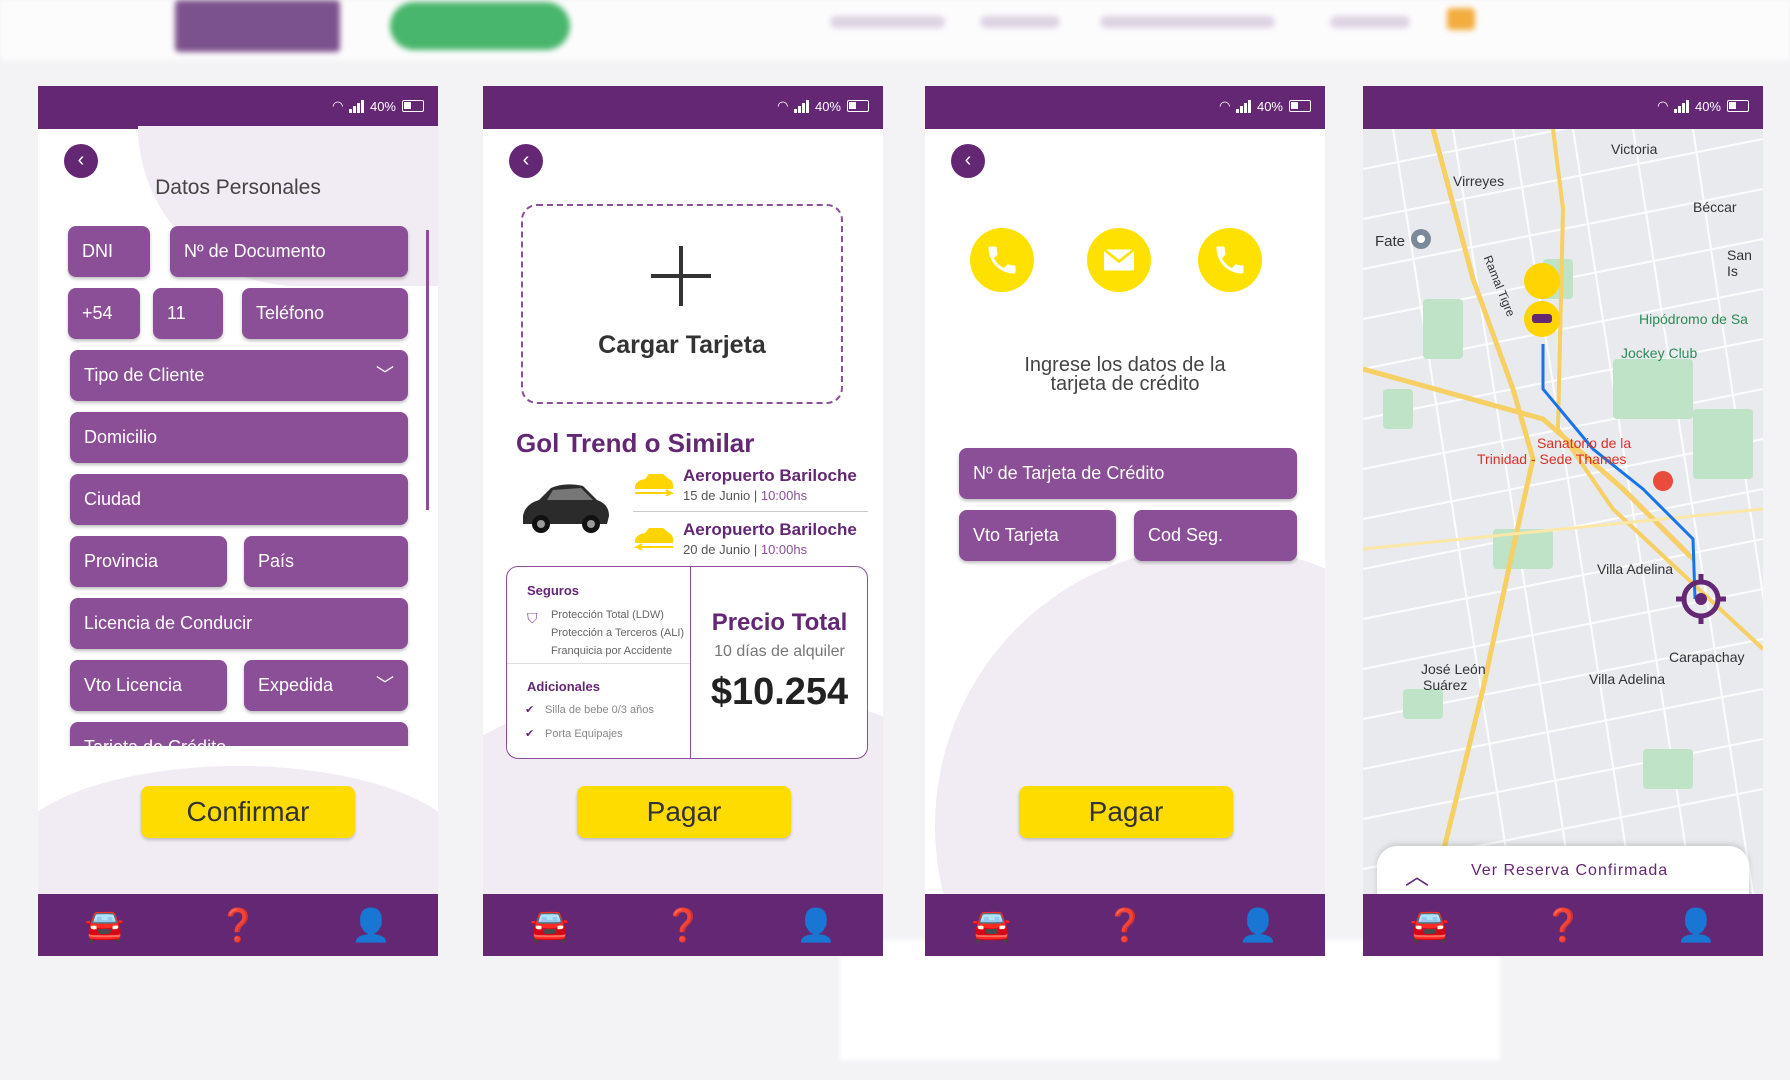  What do you see at coordinates (1627, 679) in the screenshot?
I see `map-label: Villa Adelina` at bounding box center [1627, 679].